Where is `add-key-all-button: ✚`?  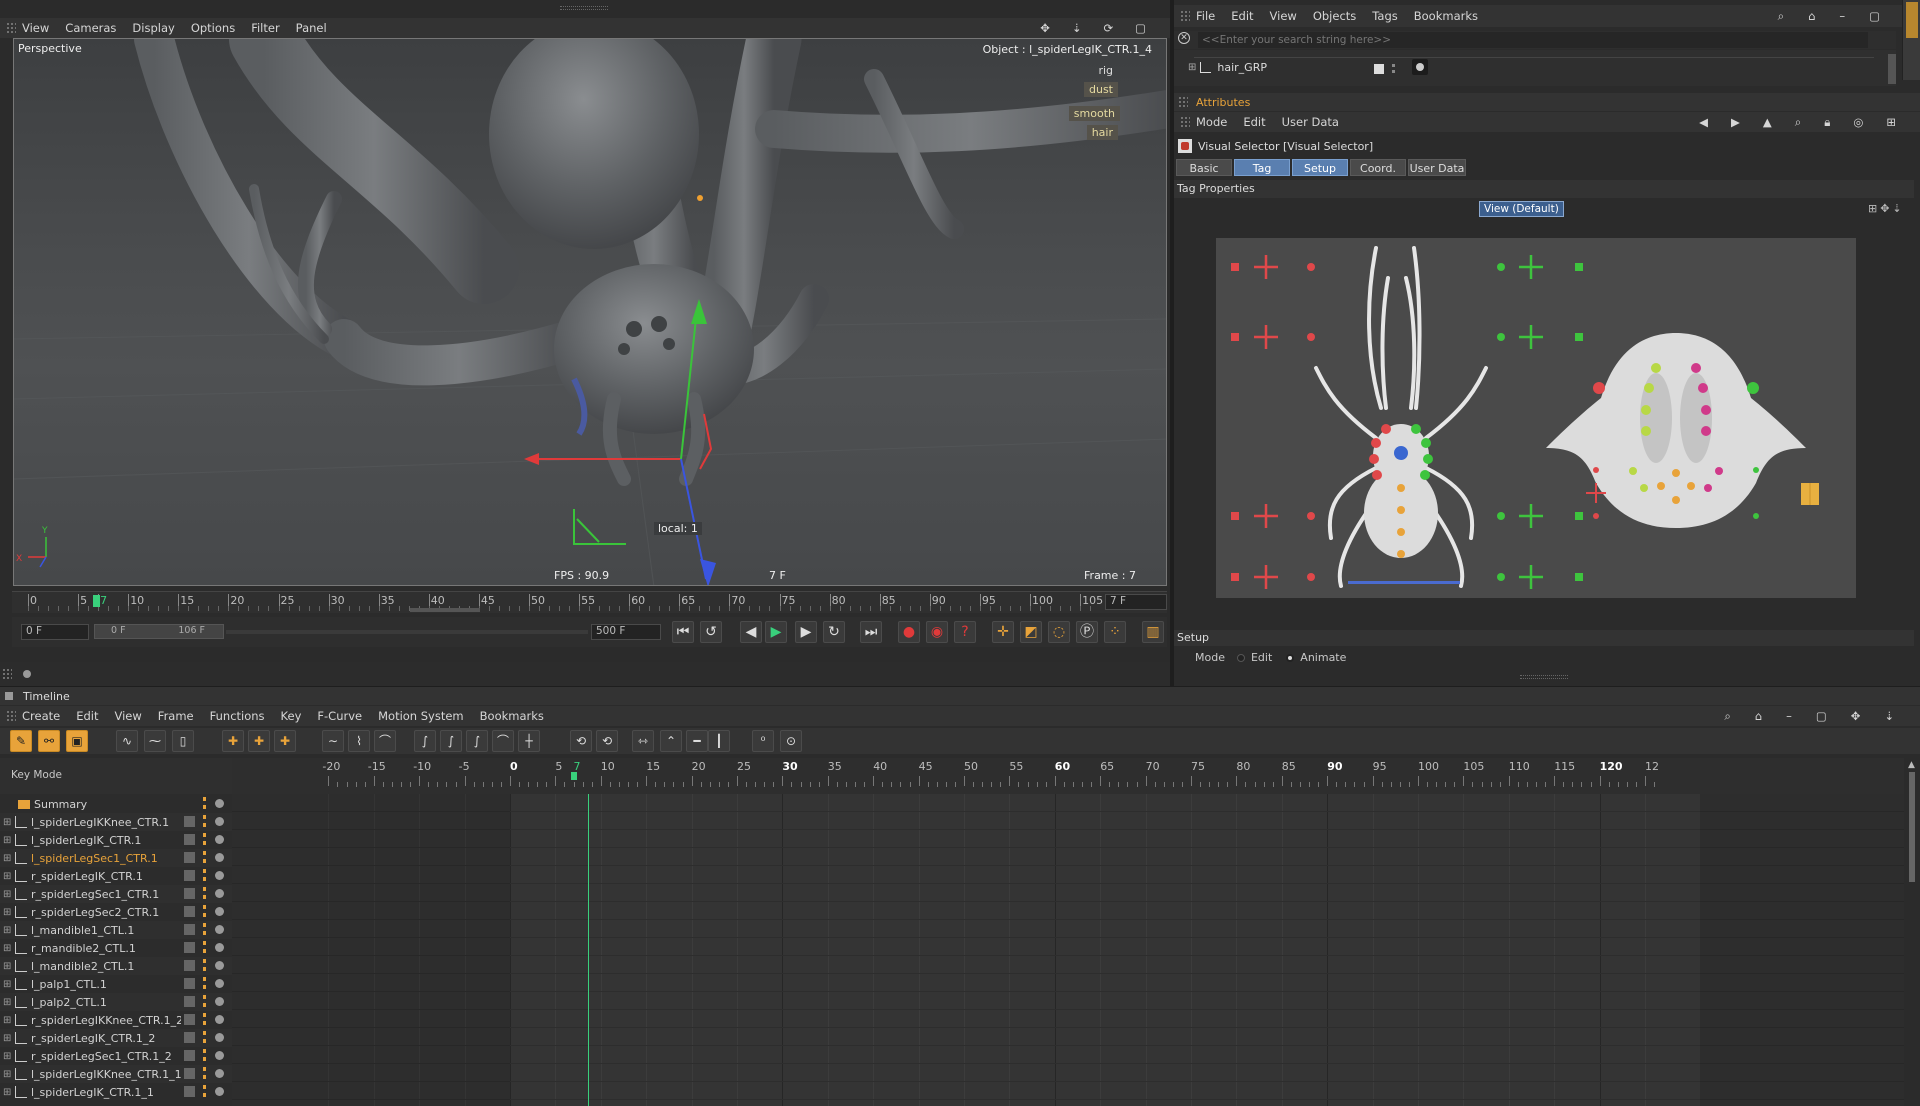
add-key-all-button: ✚ is located at coordinates (259, 741).